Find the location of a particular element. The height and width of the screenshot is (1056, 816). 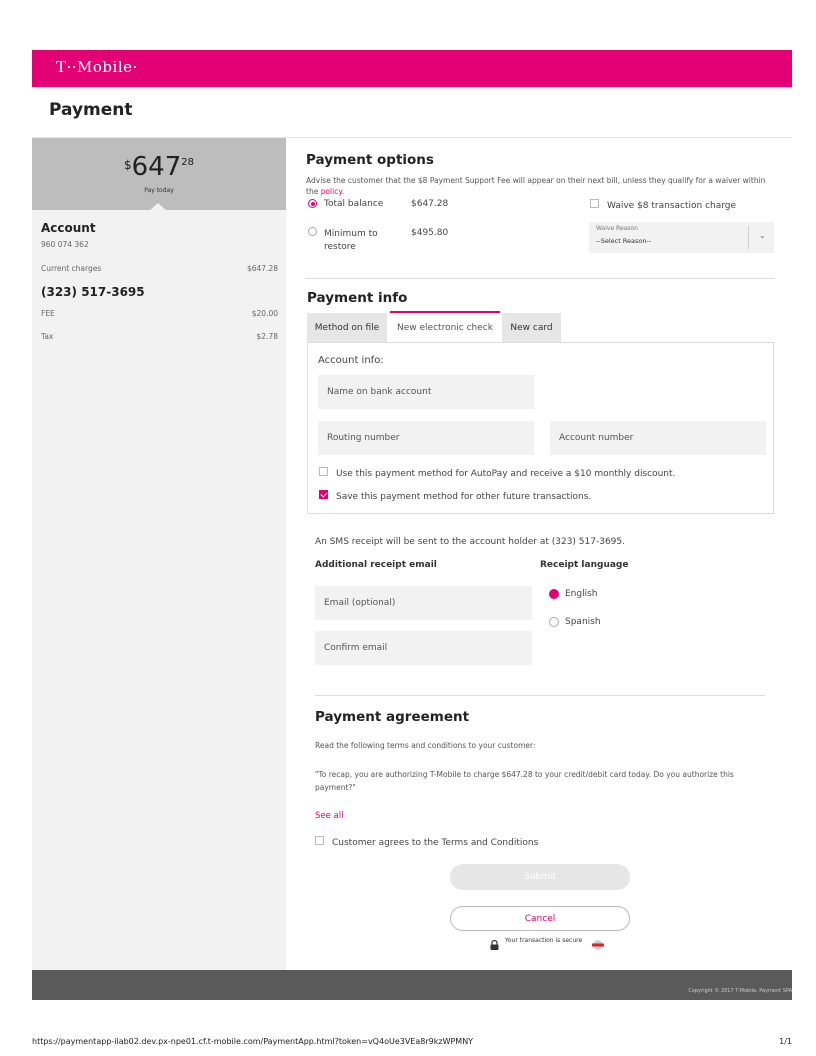

account-heading: Account is located at coordinates (68, 228).